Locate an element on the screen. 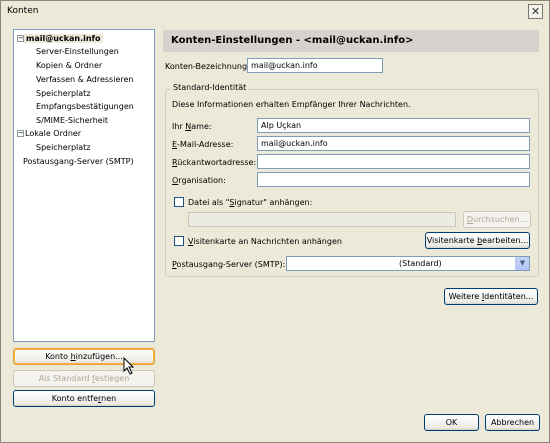  account-name-label: Konten-Bezeichnung: is located at coordinates (207, 66).